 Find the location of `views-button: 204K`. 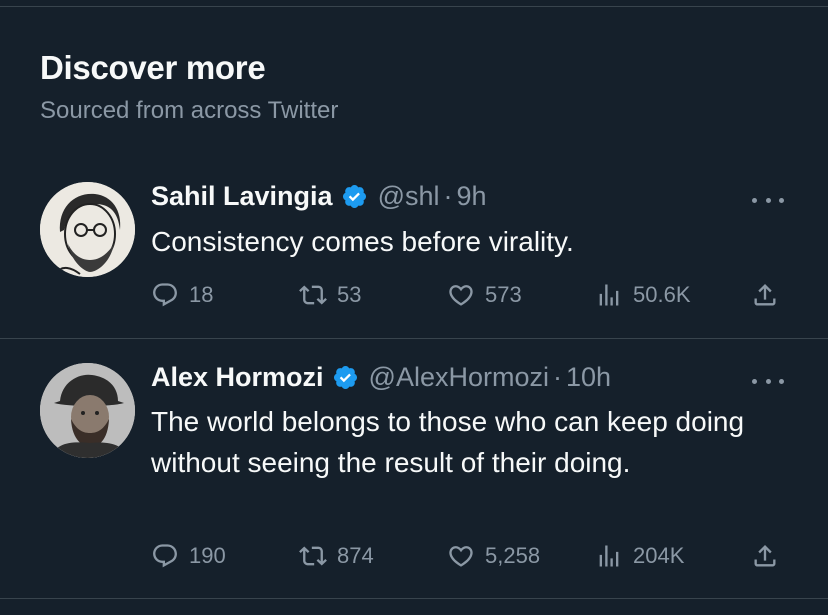

views-button: 204K is located at coordinates (639, 556).